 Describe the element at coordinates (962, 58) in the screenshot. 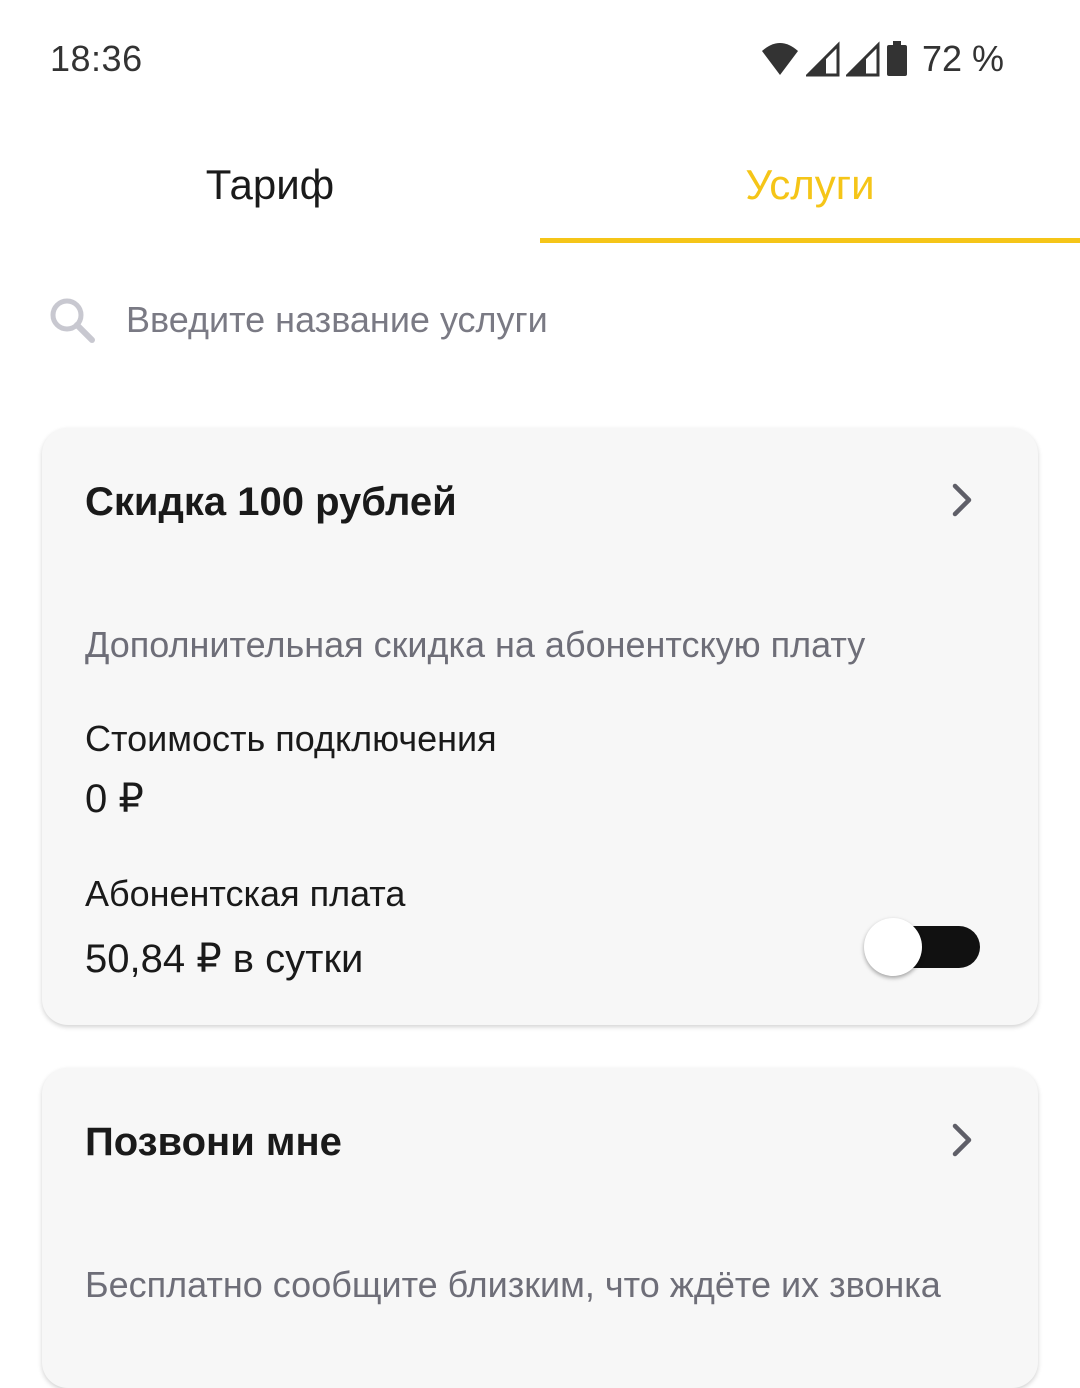

I see `battery-percent: 72 %` at that location.